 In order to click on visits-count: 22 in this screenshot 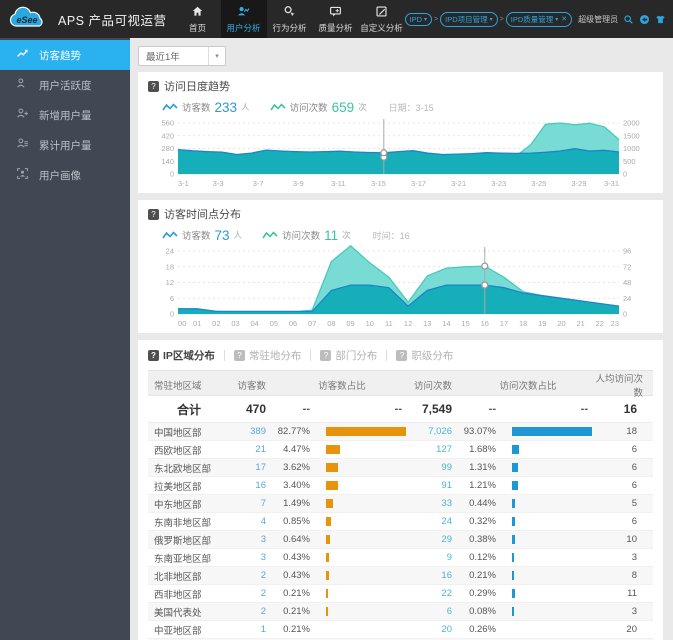, I will do `click(435, 593)`.